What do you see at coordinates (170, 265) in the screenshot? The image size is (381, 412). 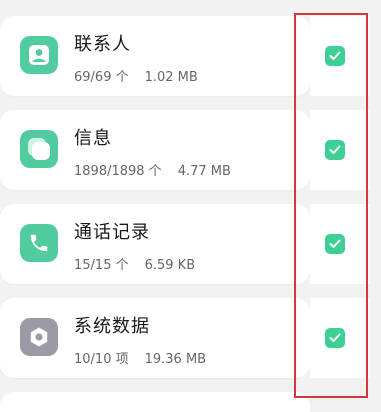 I see `item-size: 6.59 KB` at bounding box center [170, 265].